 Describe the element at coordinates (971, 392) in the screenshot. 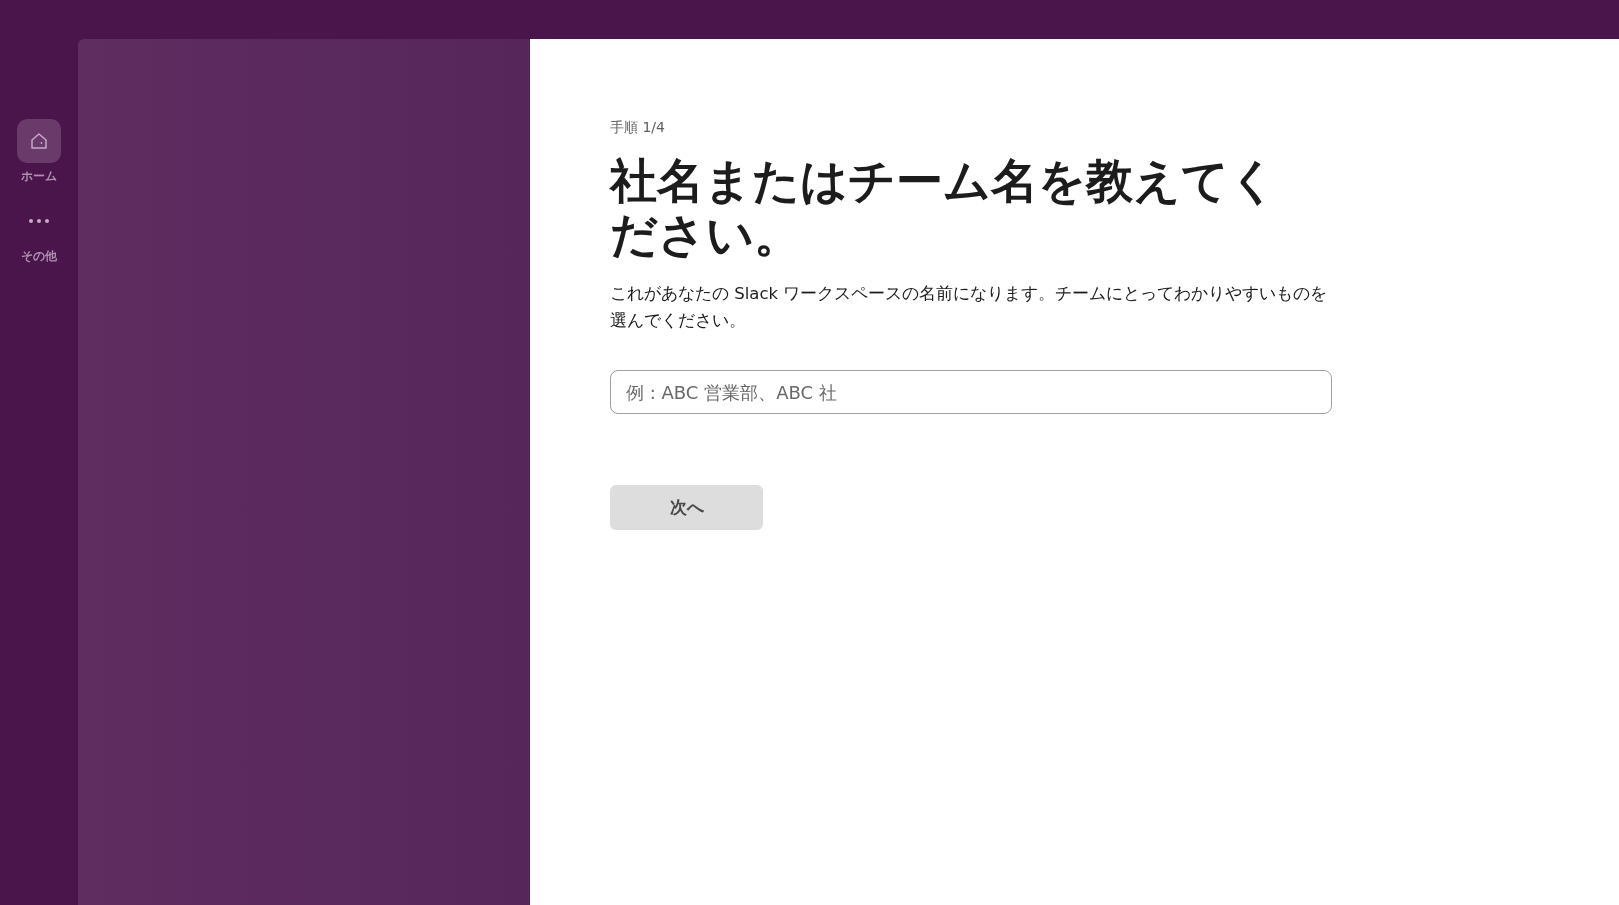

I see `team-name-field: 例 : ABC 営業部、ABC 社` at that location.